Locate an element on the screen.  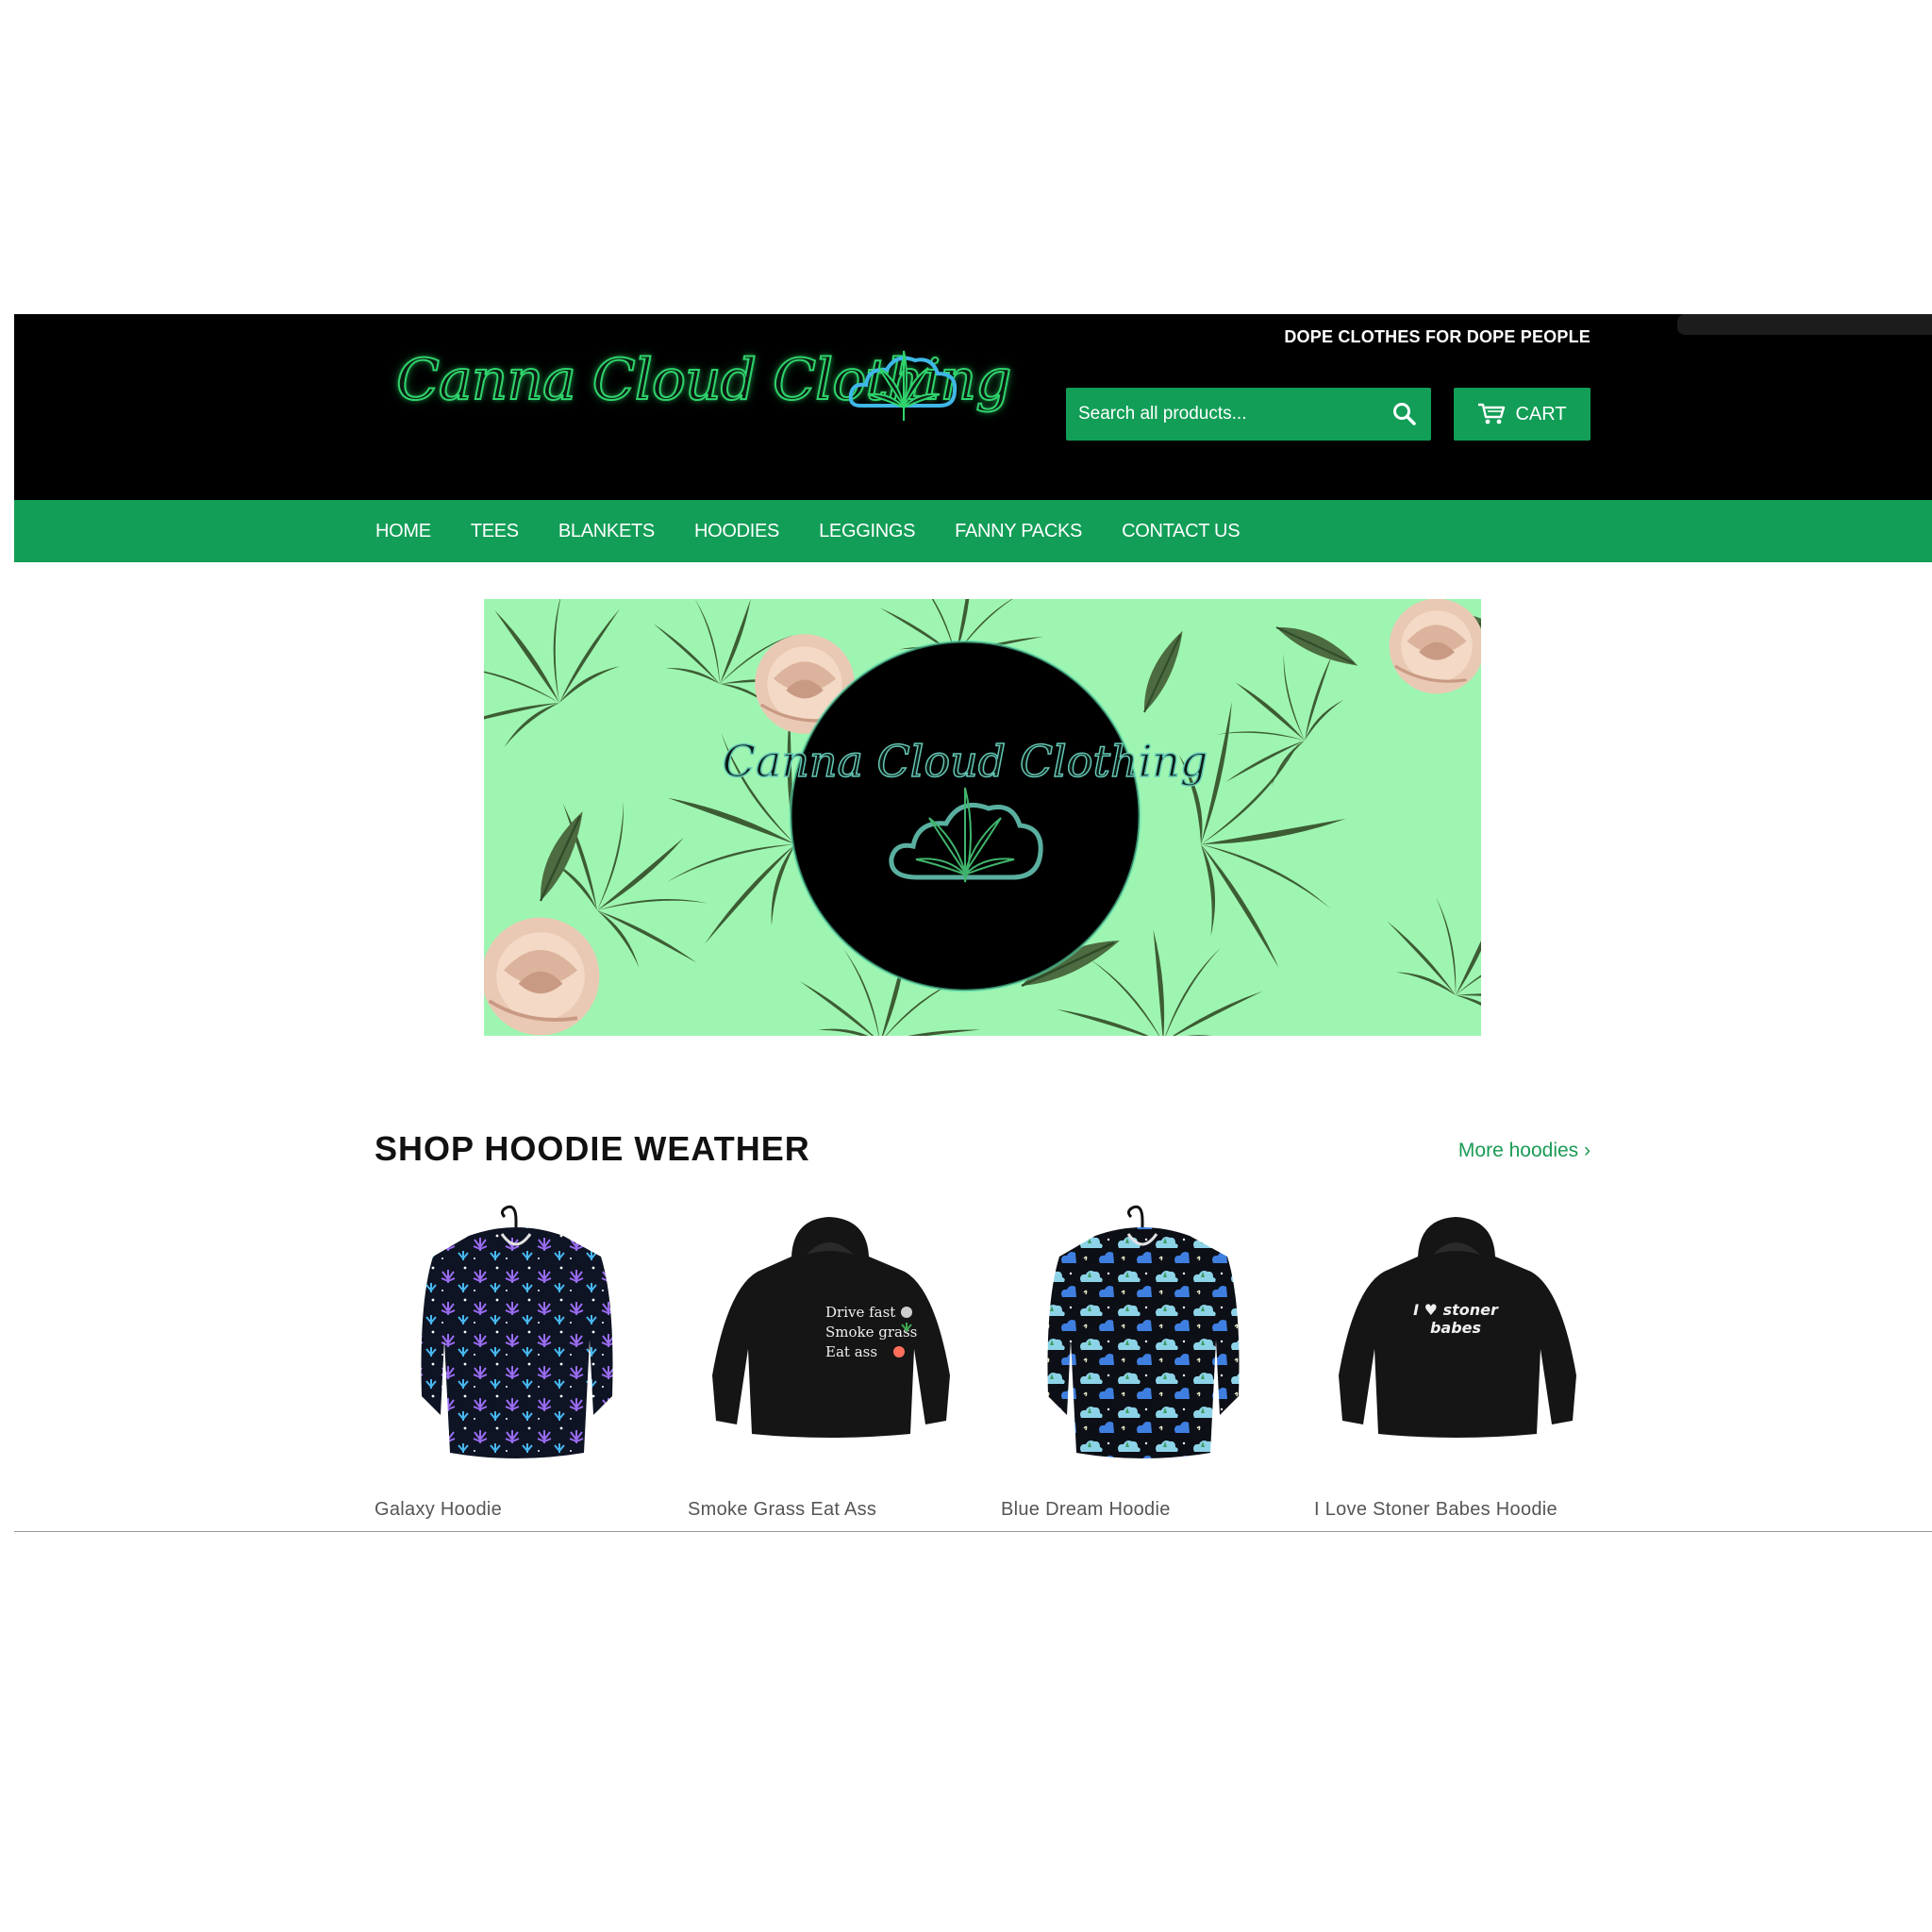
print-line: babes is located at coordinates (1456, 1328).